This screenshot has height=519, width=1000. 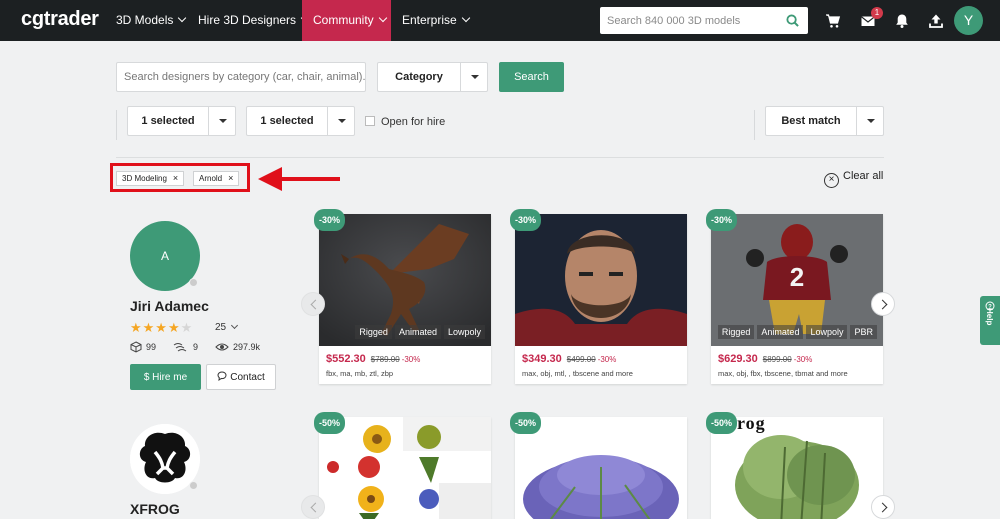 What do you see at coordinates (792, 20) in the screenshot?
I see `search-icon` at bounding box center [792, 20].